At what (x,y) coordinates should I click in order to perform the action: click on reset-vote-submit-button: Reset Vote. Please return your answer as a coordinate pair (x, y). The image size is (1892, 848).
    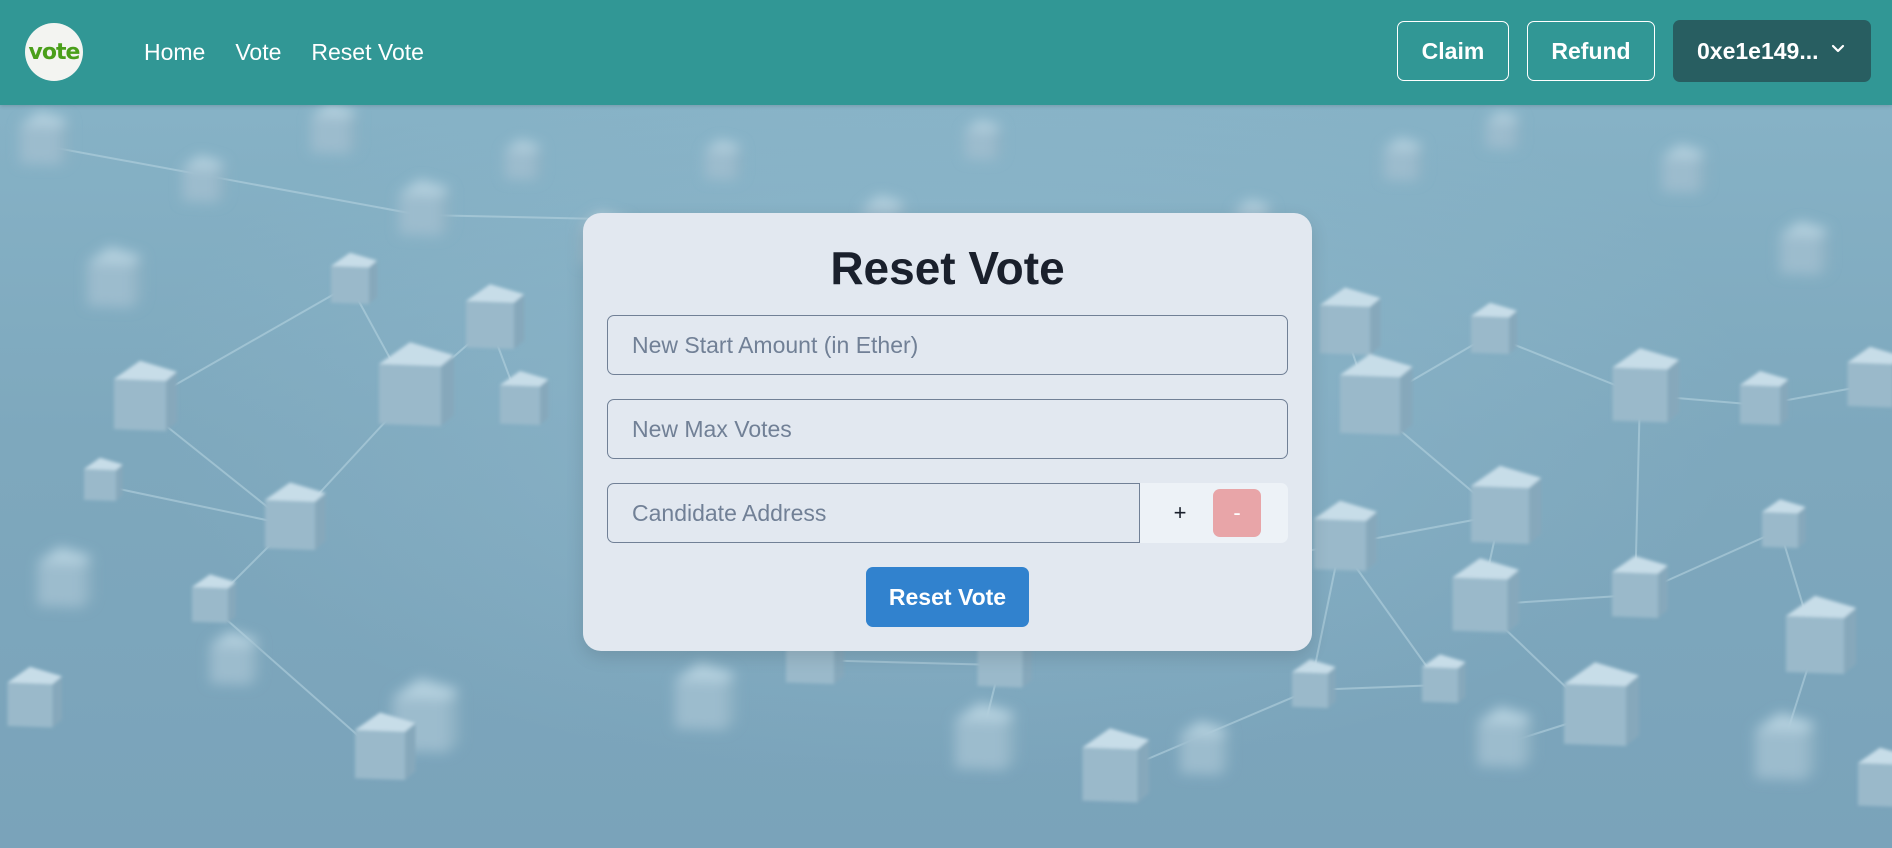
    Looking at the image, I should click on (947, 597).